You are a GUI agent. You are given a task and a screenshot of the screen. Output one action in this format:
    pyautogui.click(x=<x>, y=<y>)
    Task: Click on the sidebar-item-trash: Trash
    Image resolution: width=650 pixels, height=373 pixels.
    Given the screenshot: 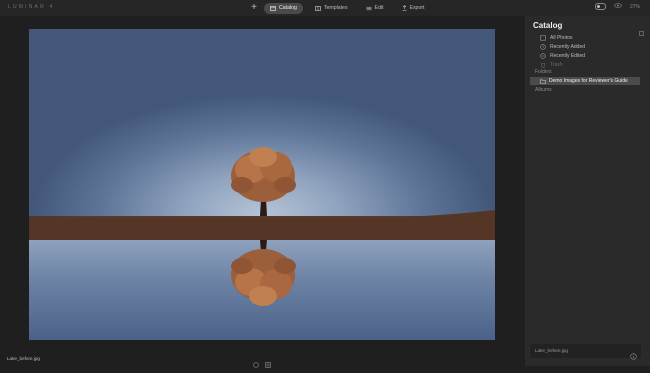 What is the action you would take?
    pyautogui.click(x=551, y=65)
    